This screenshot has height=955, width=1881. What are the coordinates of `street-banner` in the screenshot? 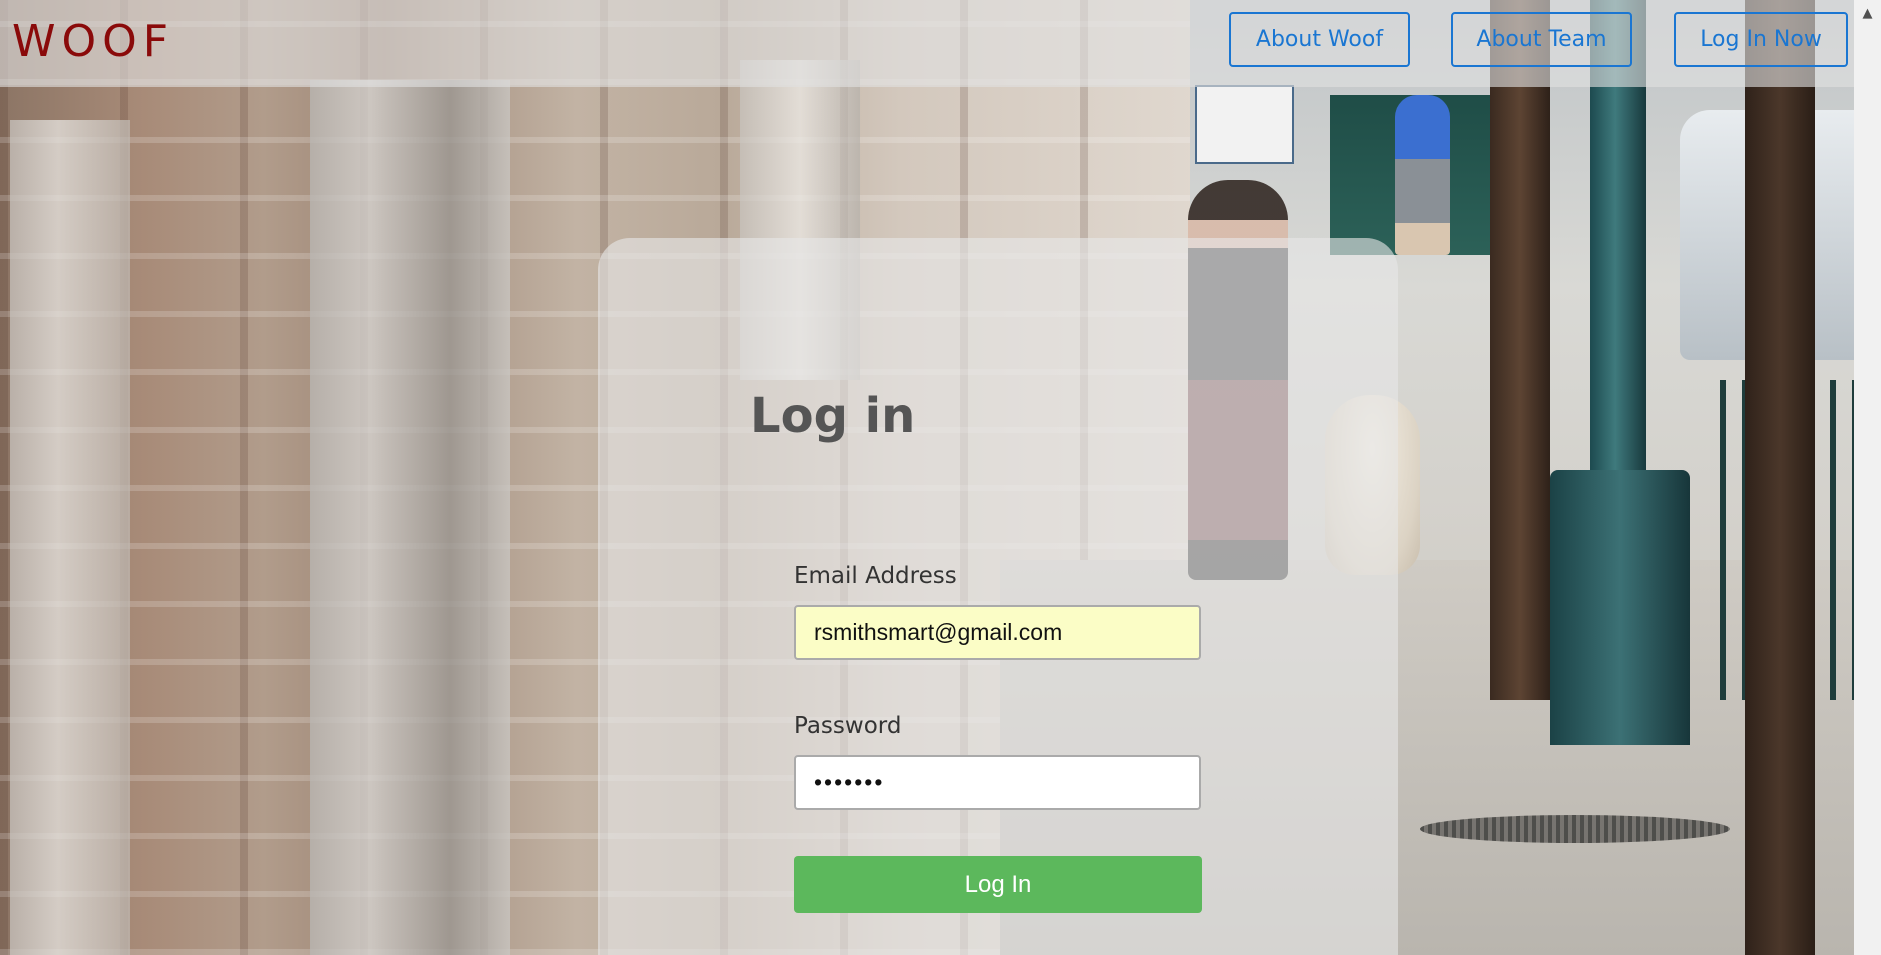 It's located at (1244, 124).